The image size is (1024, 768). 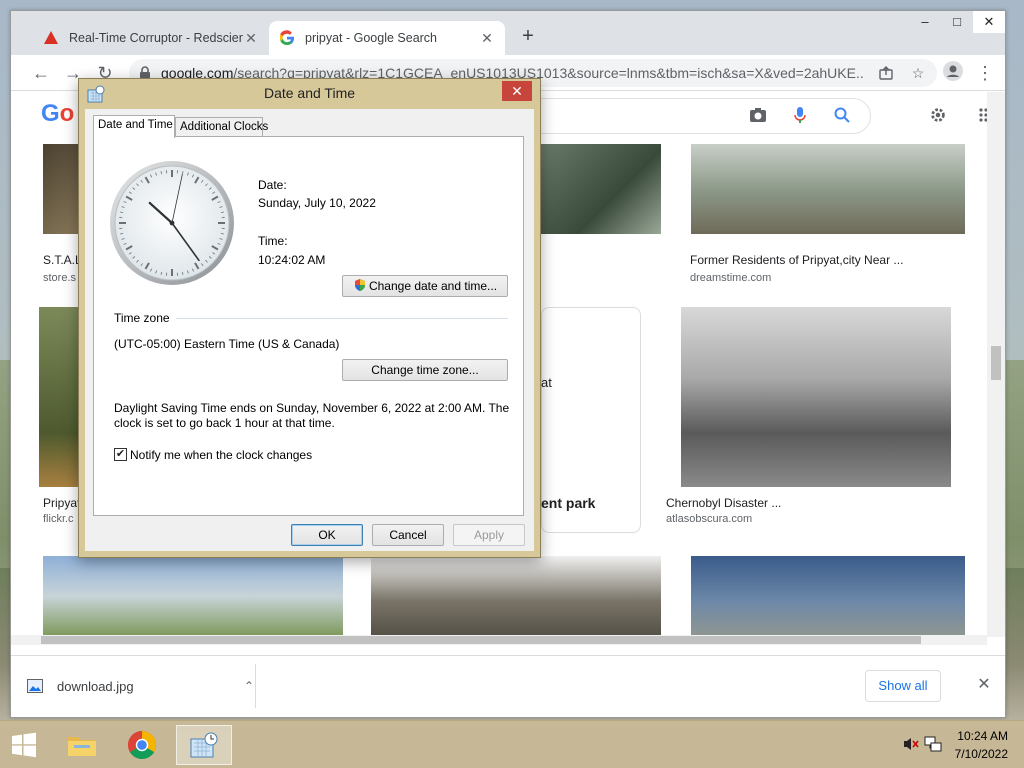 I want to click on date-label: Date:, so click(x=272, y=185).